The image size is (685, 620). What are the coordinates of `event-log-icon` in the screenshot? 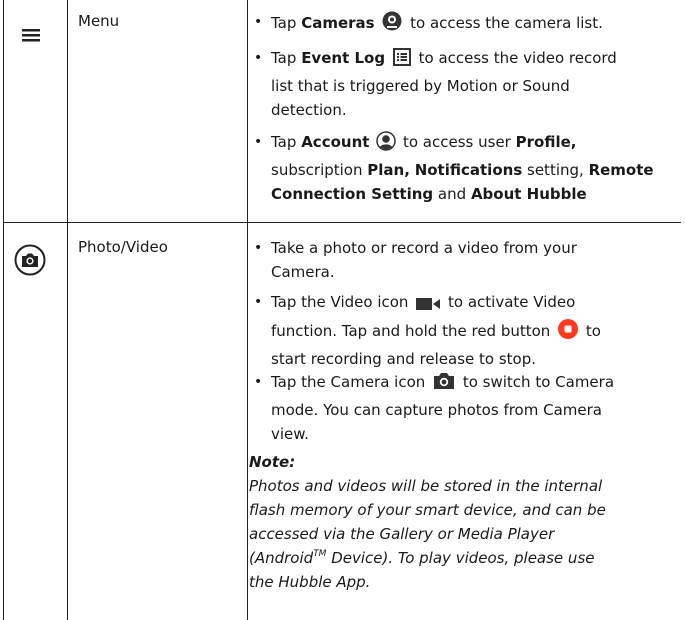 It's located at (402, 60).